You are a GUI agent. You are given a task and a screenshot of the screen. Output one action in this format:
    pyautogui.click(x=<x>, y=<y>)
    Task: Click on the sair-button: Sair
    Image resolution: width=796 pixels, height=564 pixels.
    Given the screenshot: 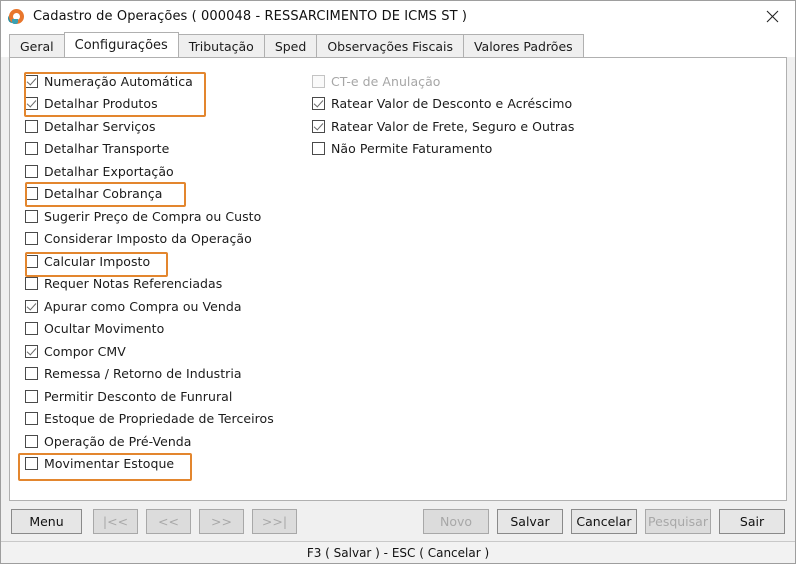 What is the action you would take?
    pyautogui.click(x=752, y=521)
    